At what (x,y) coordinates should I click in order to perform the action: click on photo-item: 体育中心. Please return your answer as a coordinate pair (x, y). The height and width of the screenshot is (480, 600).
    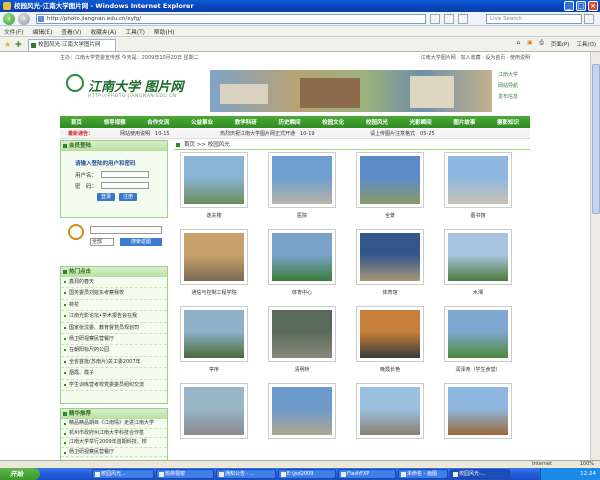
    Looking at the image, I should click on (302, 268).